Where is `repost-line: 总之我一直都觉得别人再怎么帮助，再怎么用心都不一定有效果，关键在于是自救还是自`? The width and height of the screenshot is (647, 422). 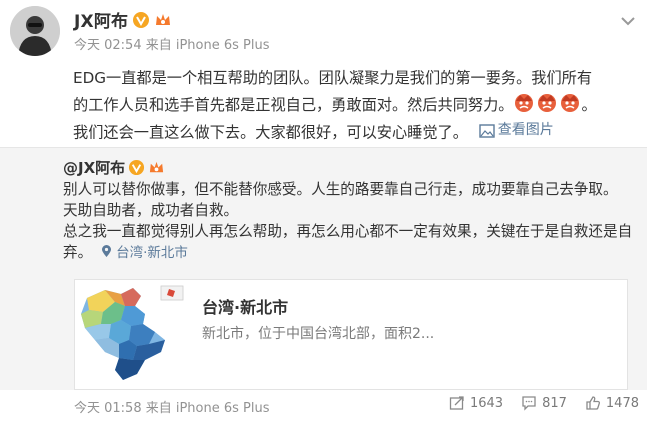
repost-line: 总之我一直都觉得别人再怎么帮助，再怎么用心都不一定有效果，关键在于是自救还是自 is located at coordinates (348, 231).